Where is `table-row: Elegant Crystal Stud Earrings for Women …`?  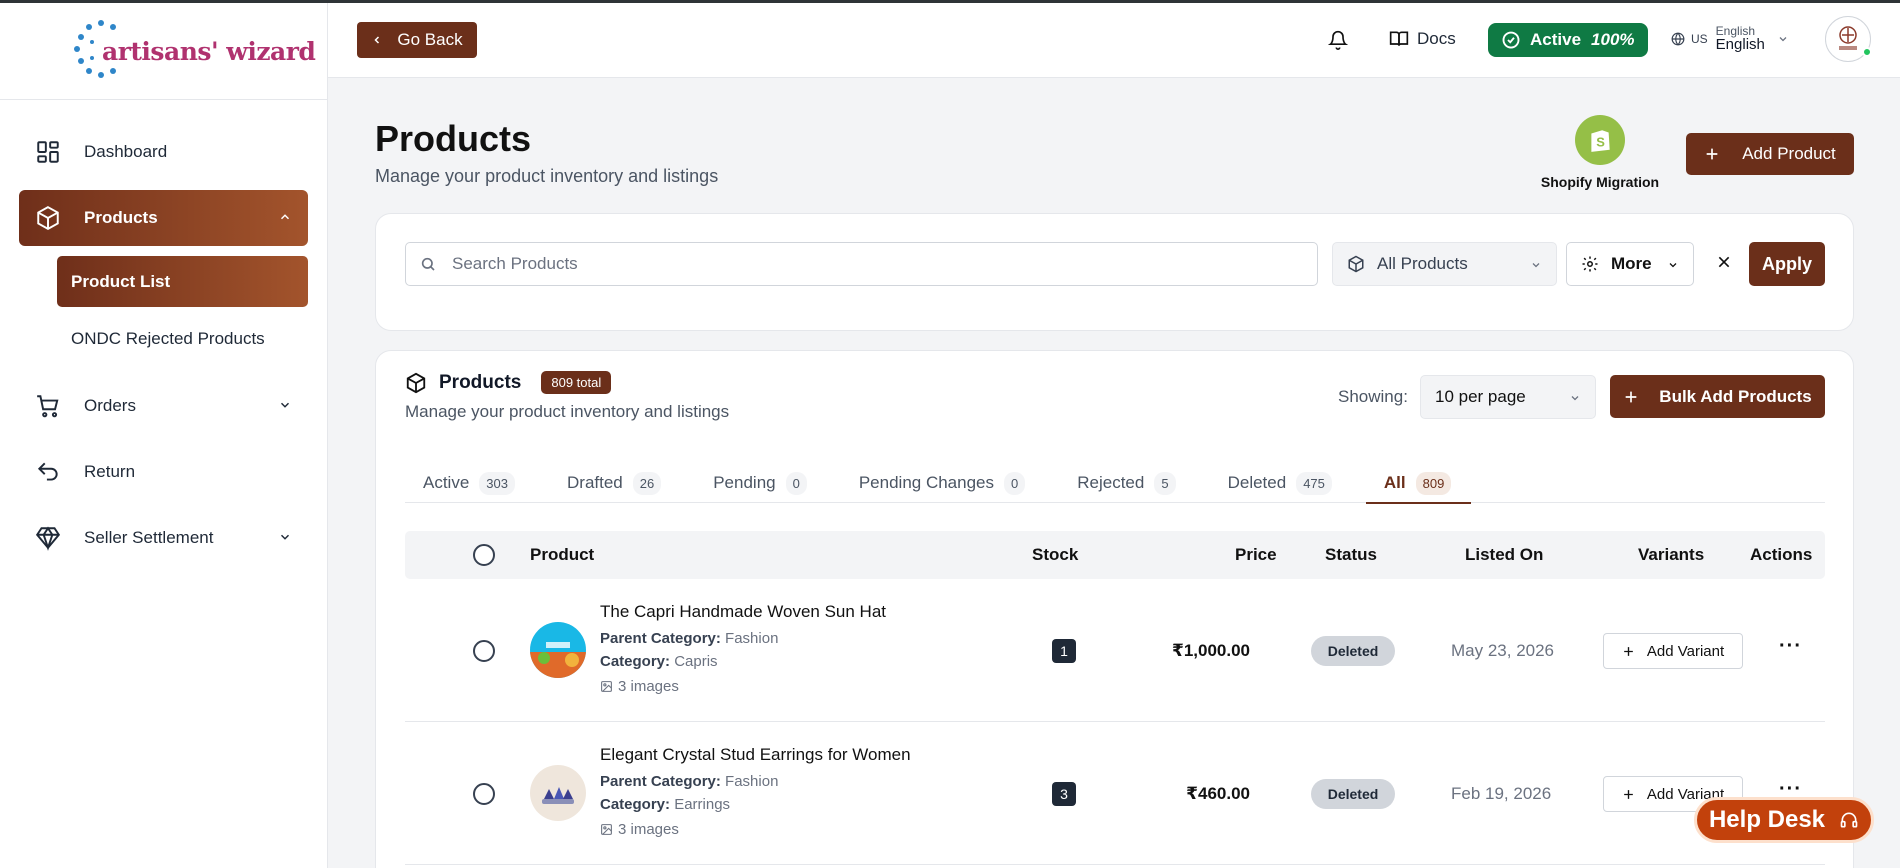 table-row: Elegant Crystal Stud Earrings for Women … is located at coordinates (1115, 793).